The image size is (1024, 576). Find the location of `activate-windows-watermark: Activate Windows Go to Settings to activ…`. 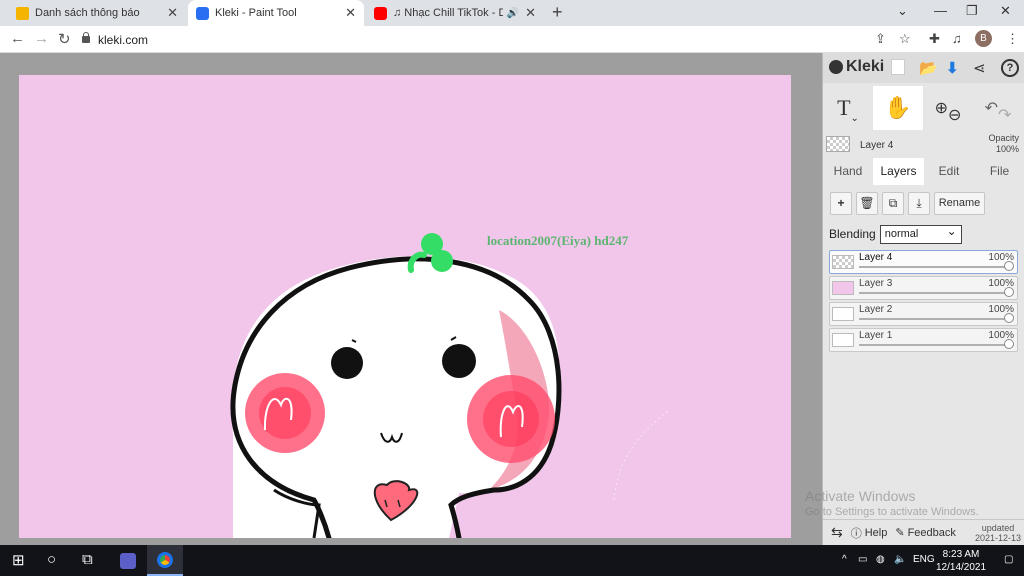

activate-windows-watermark: Activate Windows Go to Settings to activ… is located at coordinates (892, 503).